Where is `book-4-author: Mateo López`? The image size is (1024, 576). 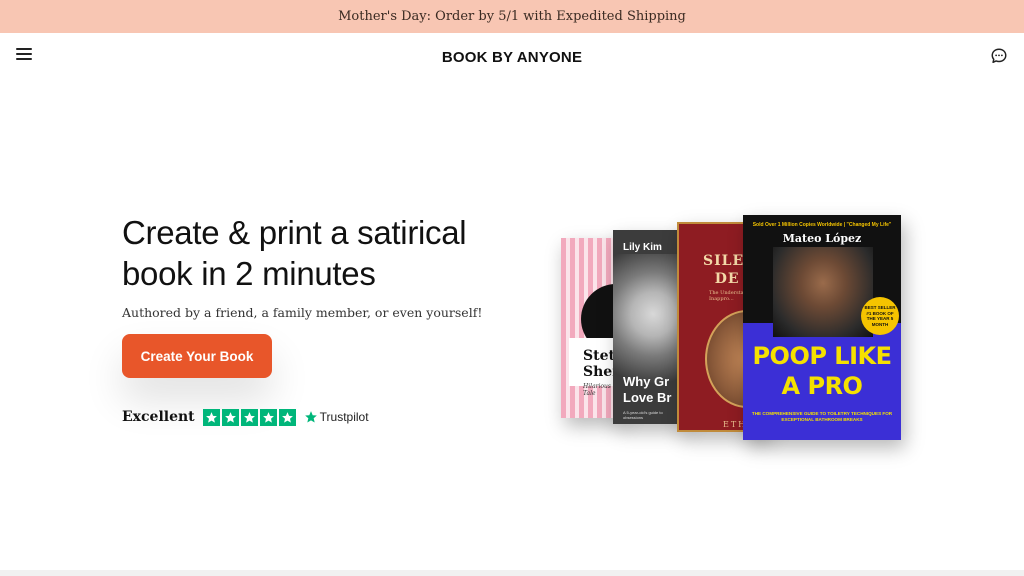
book-4-author: Mateo López is located at coordinates (822, 238).